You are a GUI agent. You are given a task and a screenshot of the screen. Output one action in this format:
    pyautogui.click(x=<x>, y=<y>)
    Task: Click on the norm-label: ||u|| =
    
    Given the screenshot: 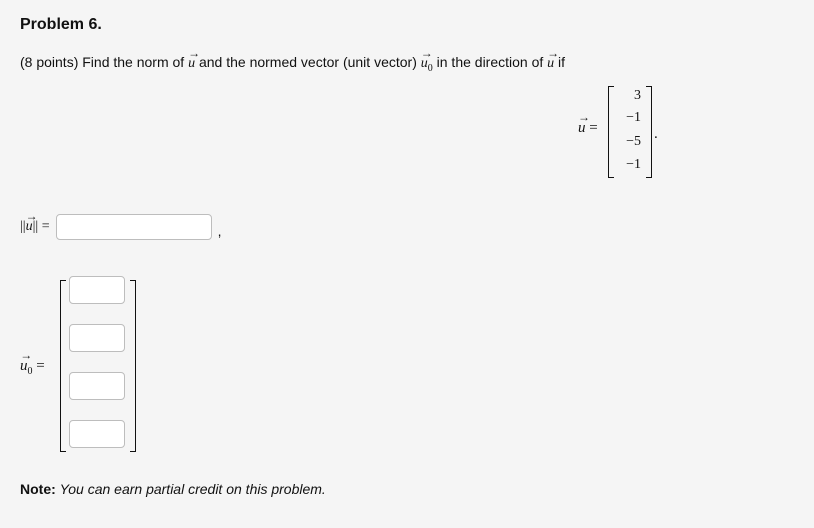 What is the action you would take?
    pyautogui.click(x=35, y=222)
    